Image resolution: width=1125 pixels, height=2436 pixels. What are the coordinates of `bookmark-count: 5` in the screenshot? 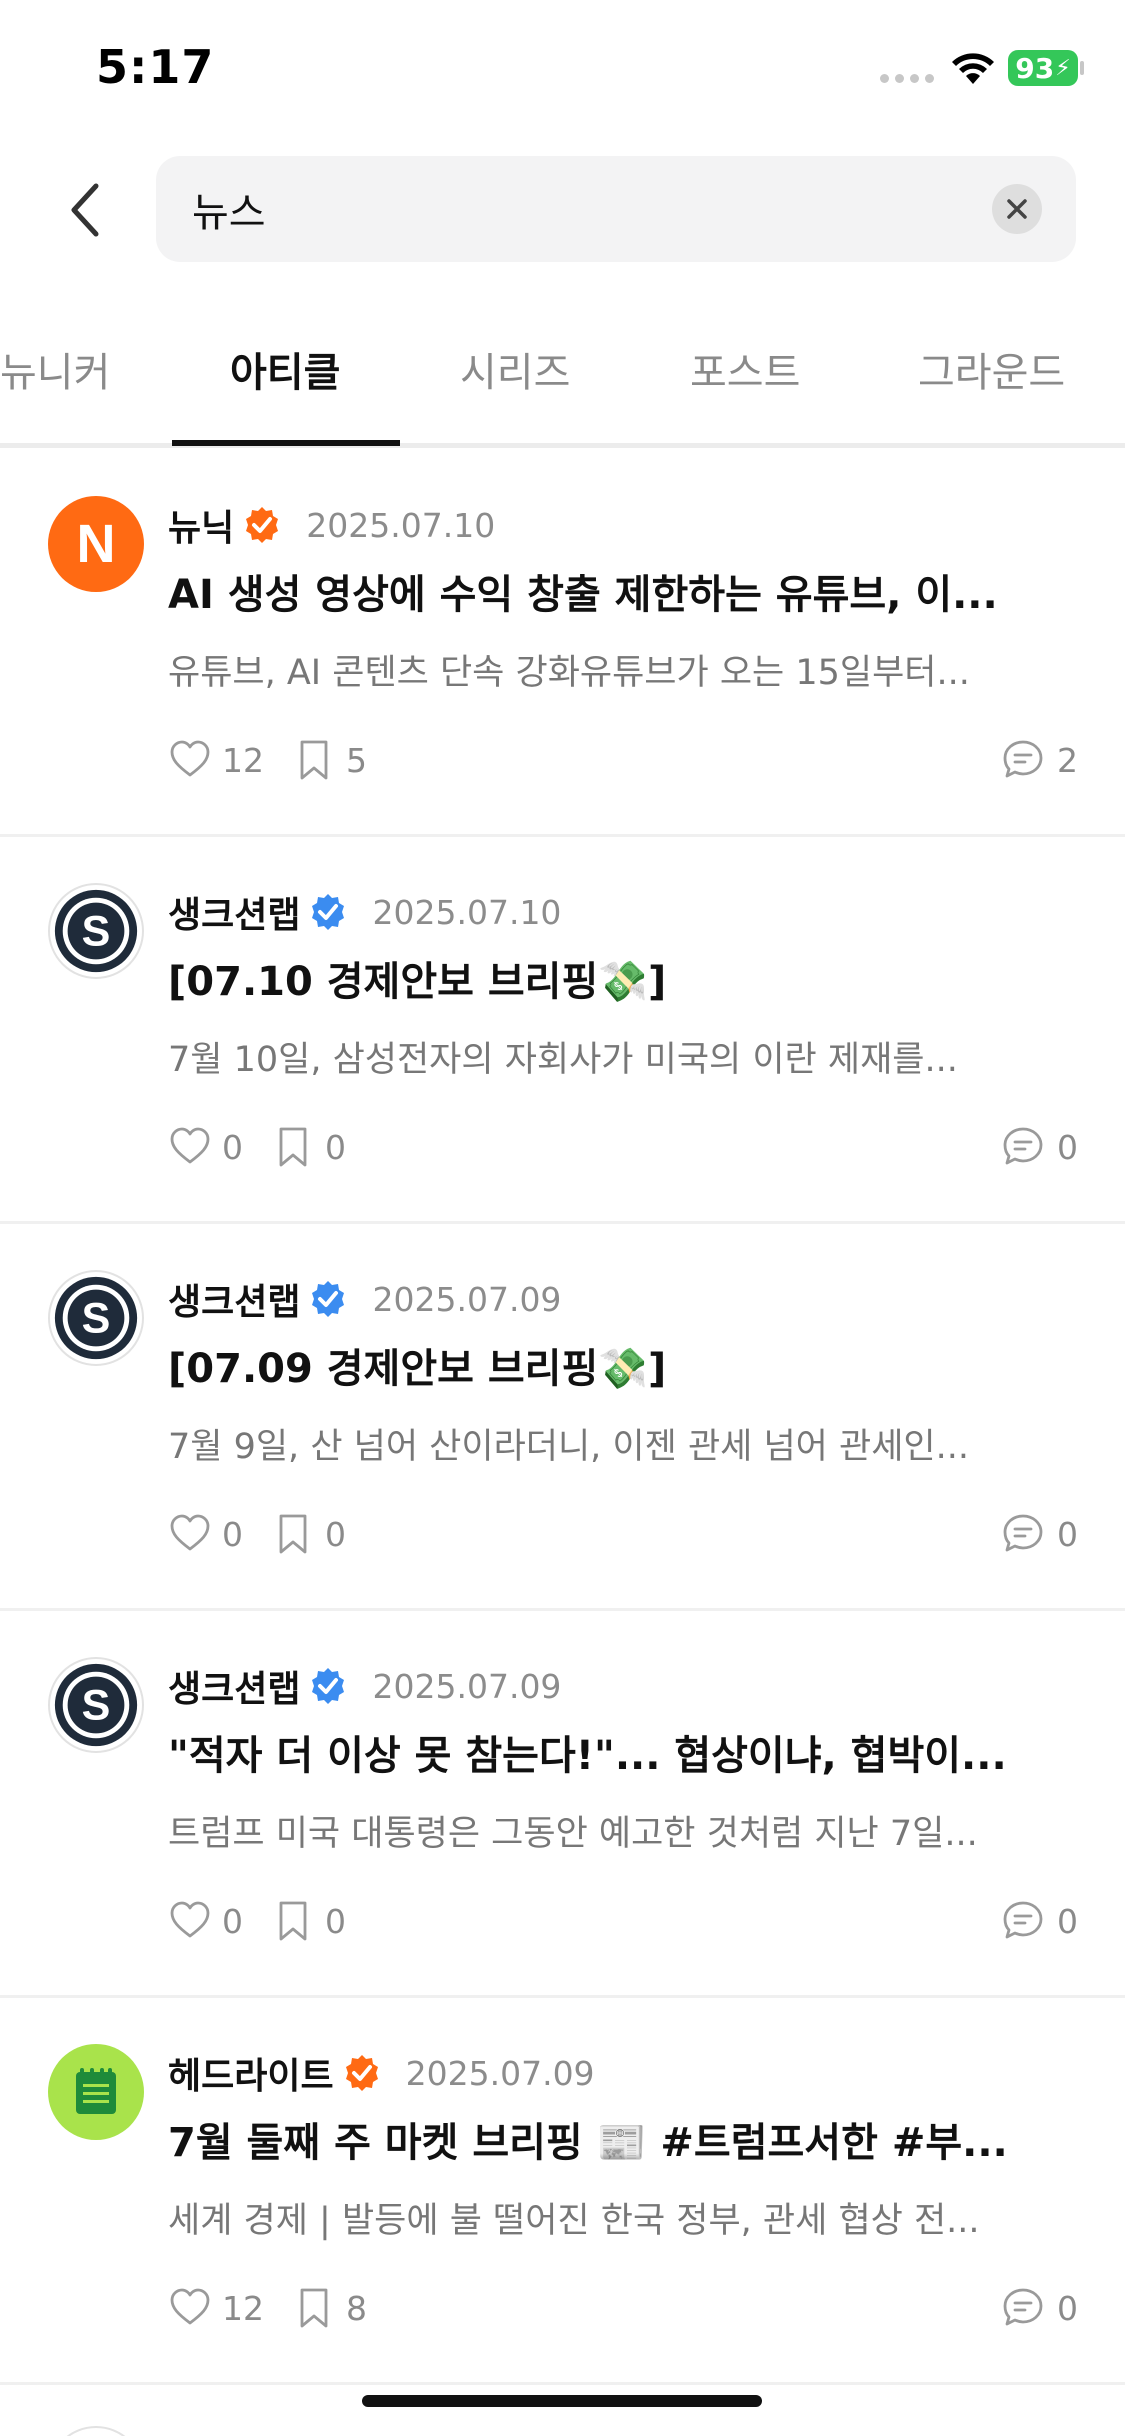 It's located at (356, 760).